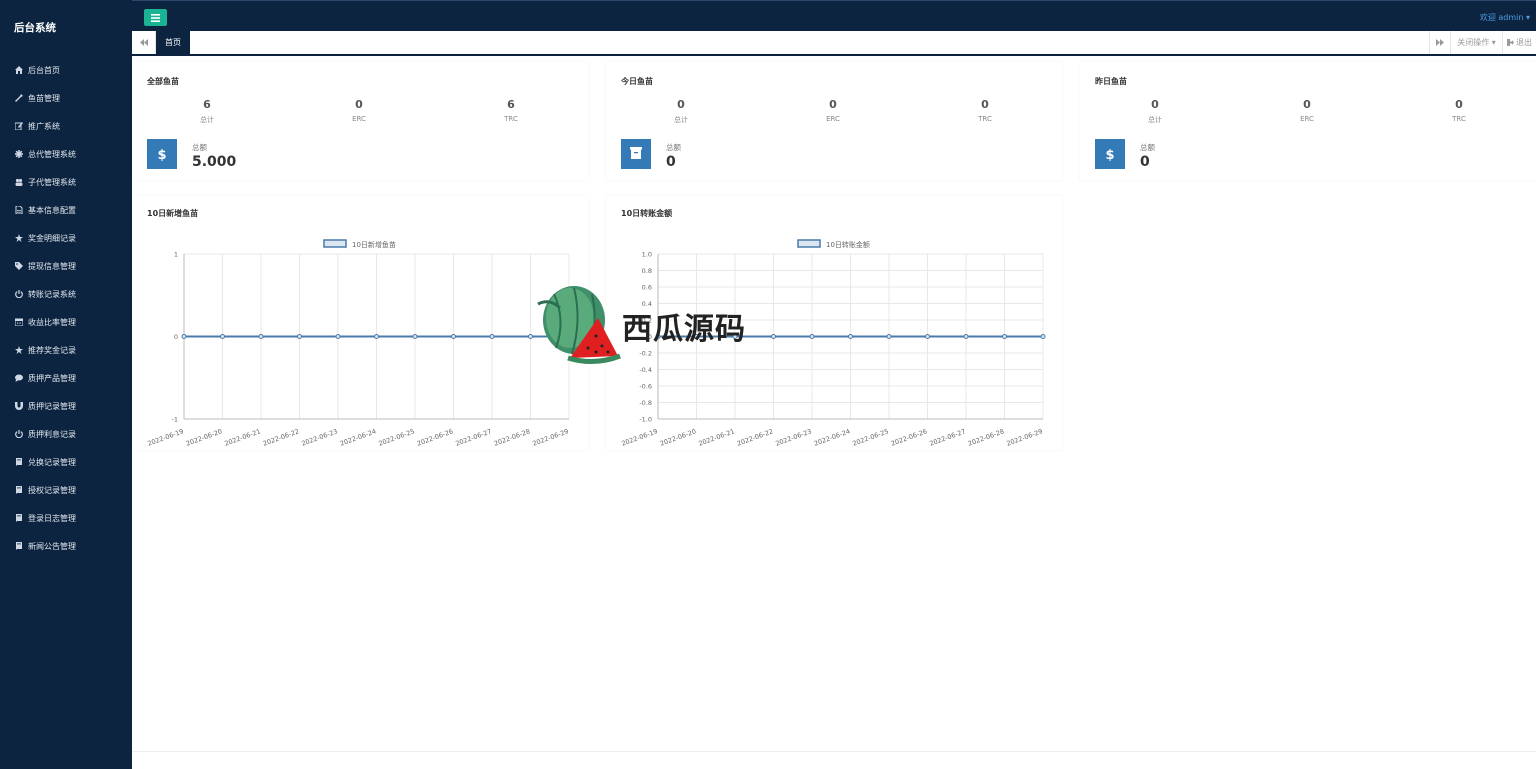  What do you see at coordinates (66, 294) in the screenshot?
I see `sidebar-item-8: 转账记录系统` at bounding box center [66, 294].